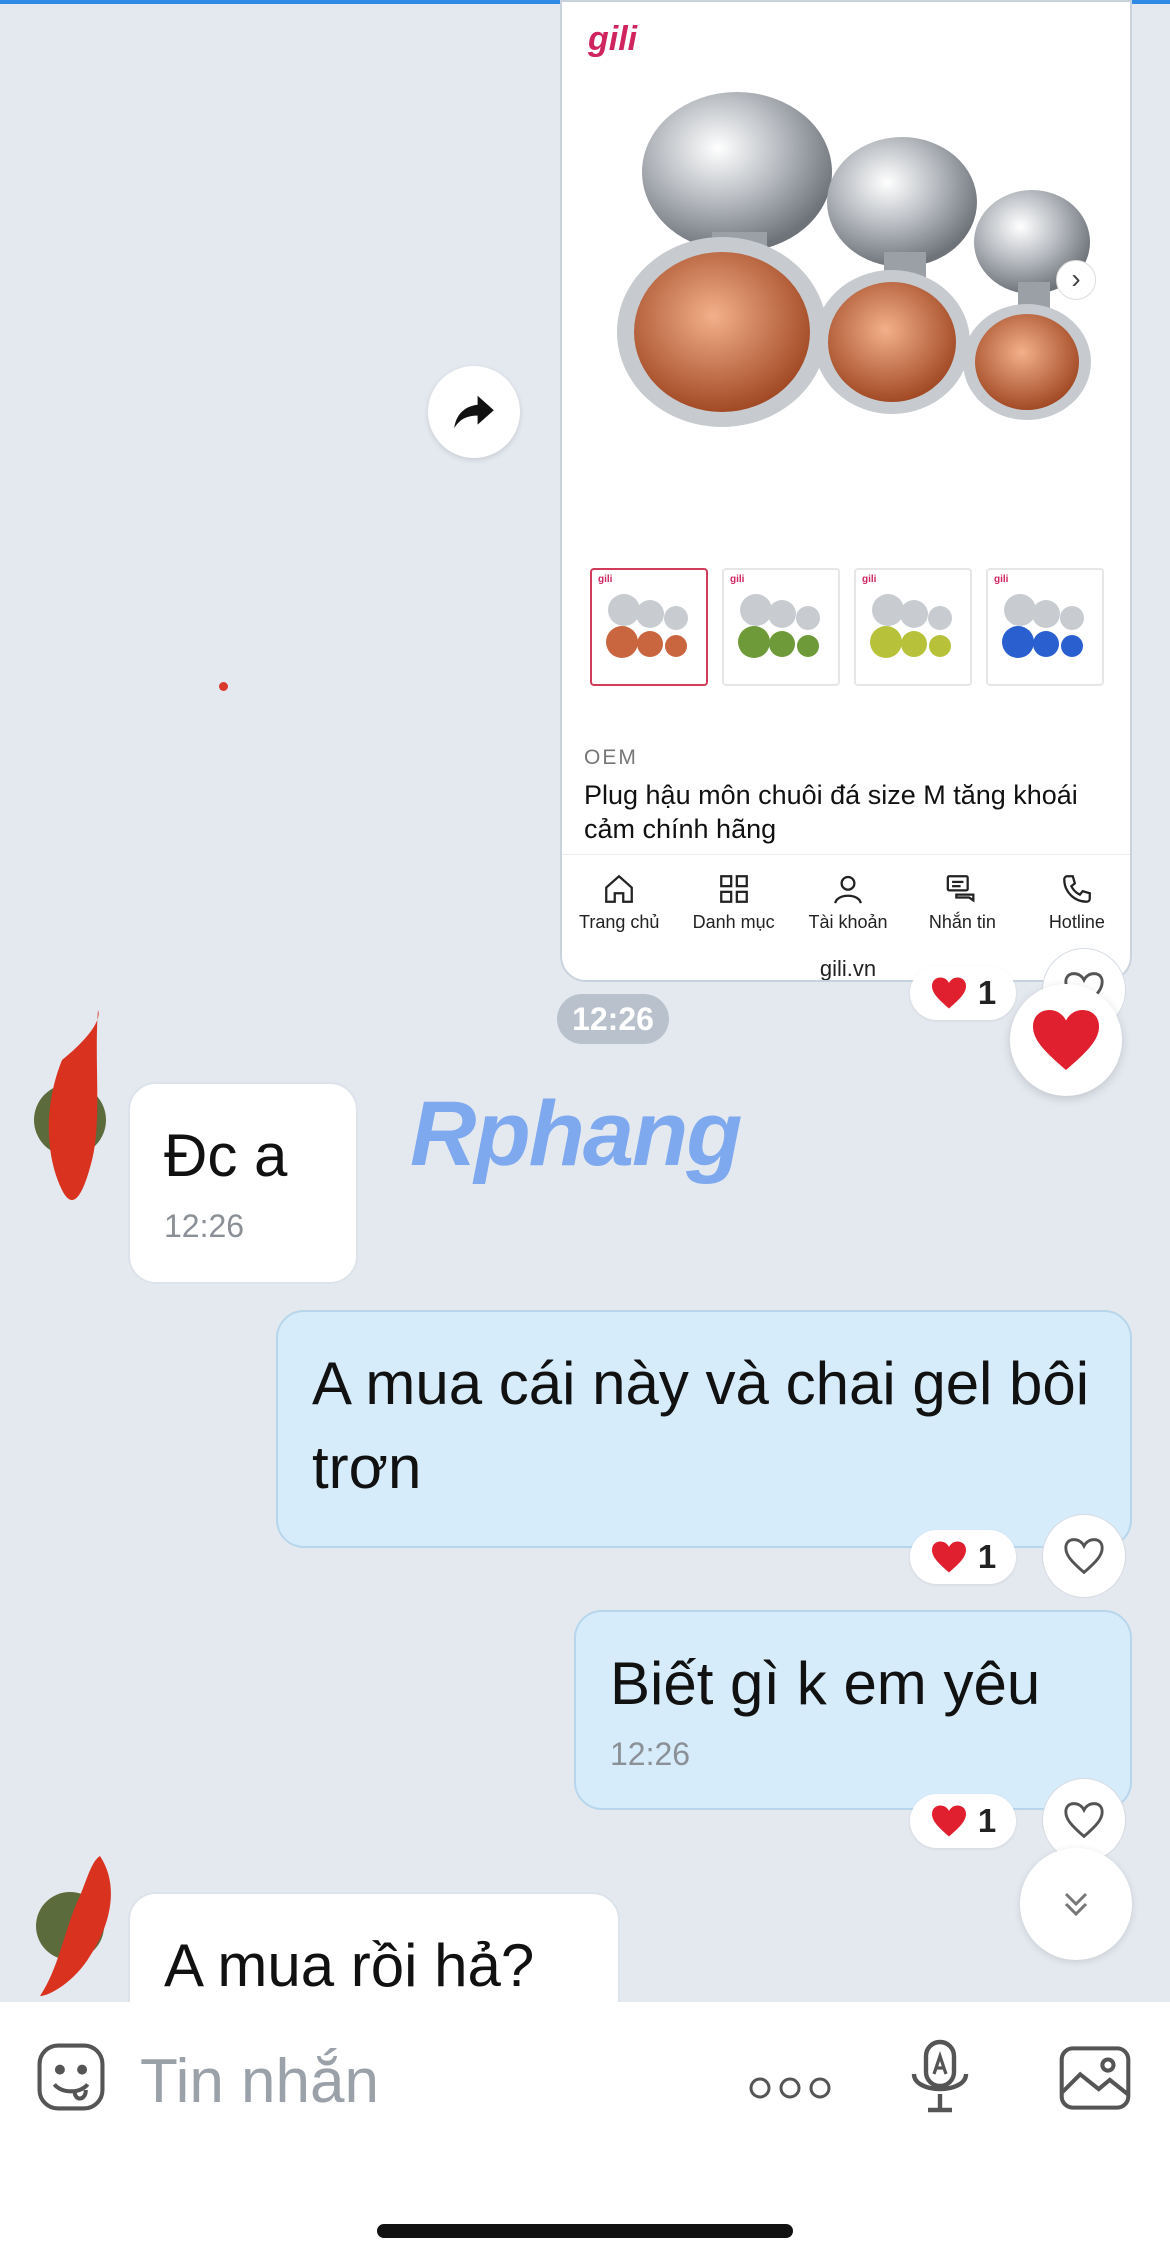 The image size is (1170, 2263). I want to click on nav-home: Trang chủ, so click(619, 902).